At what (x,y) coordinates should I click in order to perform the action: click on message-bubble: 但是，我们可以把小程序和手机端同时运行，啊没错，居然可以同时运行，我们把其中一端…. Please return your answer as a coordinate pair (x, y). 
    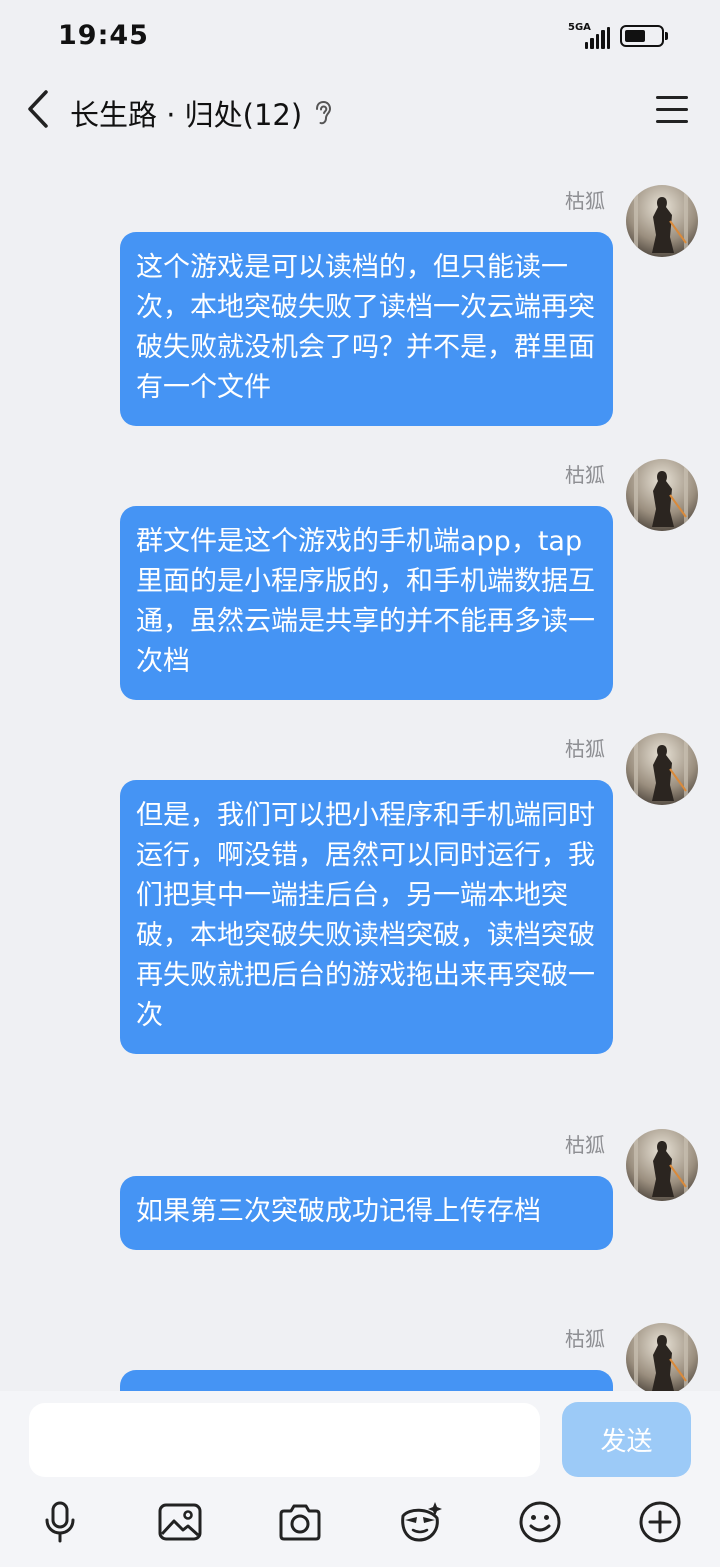
    Looking at the image, I should click on (366, 917).